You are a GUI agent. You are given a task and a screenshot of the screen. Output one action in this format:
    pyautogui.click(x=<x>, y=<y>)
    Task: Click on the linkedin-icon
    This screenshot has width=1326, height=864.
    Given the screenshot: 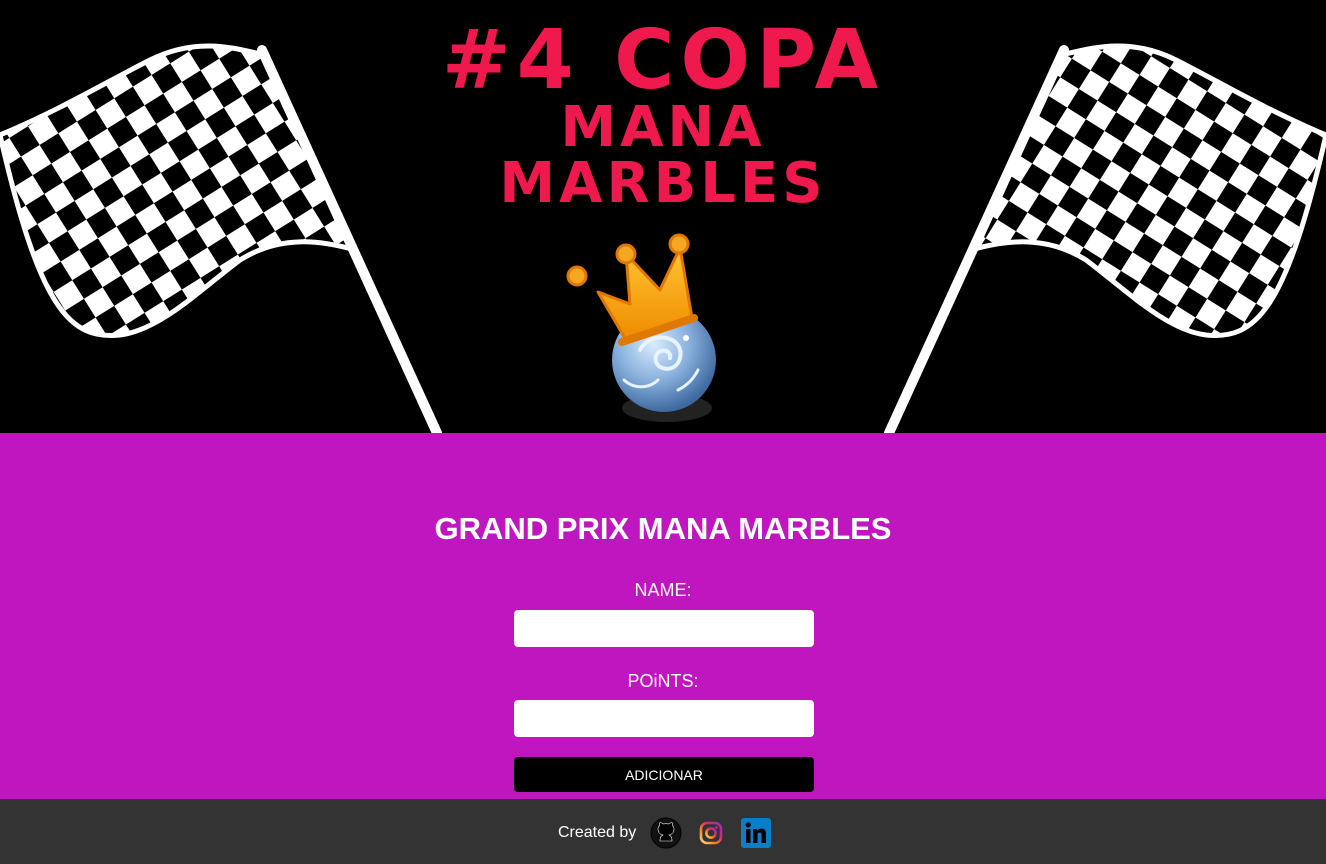 What is the action you would take?
    pyautogui.click(x=756, y=833)
    